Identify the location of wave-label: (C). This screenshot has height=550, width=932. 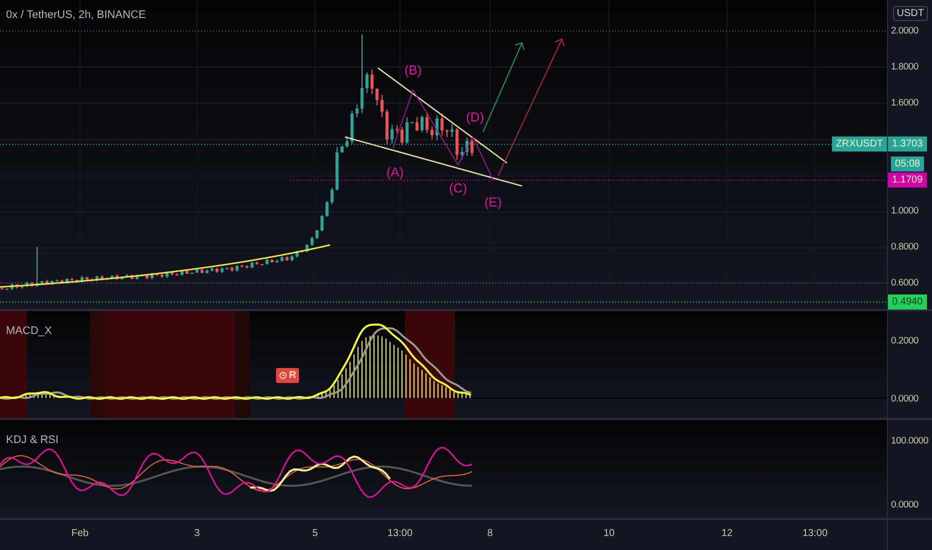
(458, 188).